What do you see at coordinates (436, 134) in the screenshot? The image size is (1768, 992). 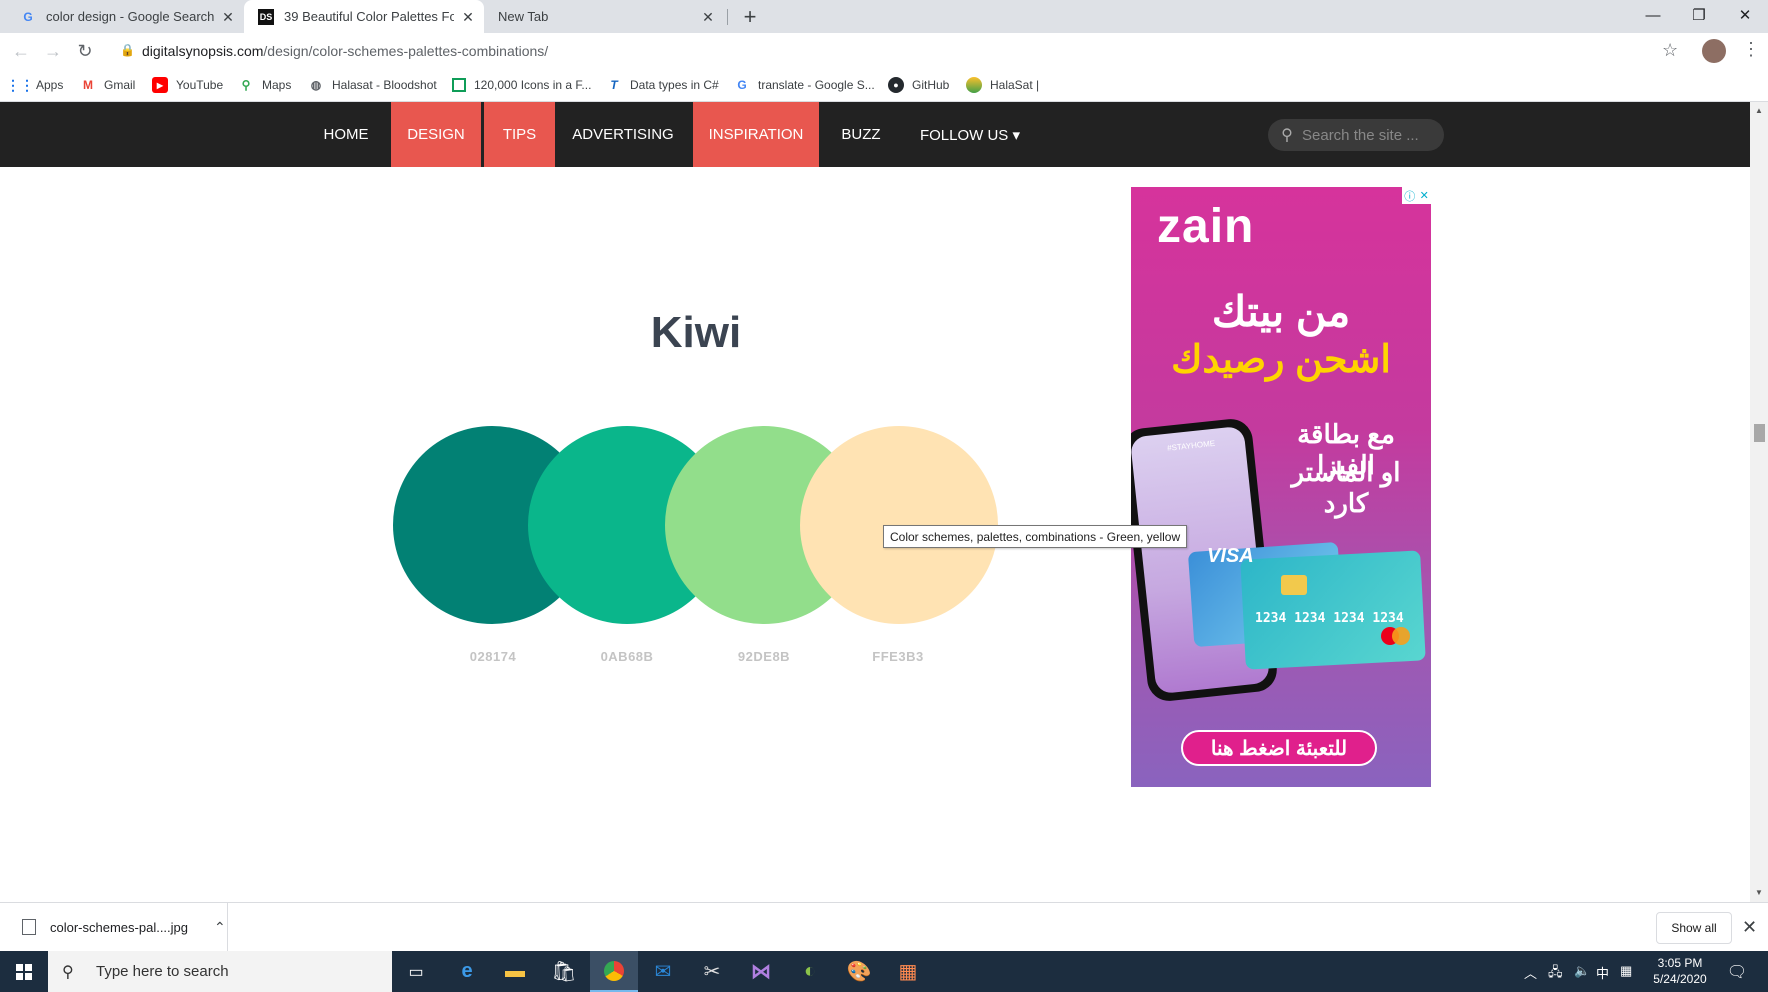 I see `nav-design: DESIGN` at bounding box center [436, 134].